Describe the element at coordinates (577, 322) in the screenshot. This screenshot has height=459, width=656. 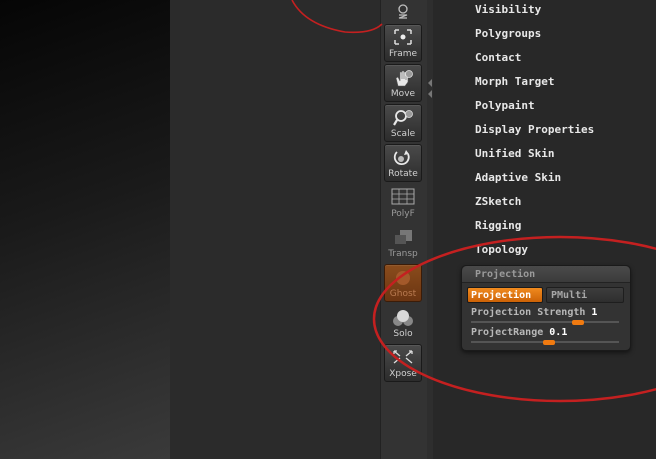
I see `projection-strength-thumb` at that location.